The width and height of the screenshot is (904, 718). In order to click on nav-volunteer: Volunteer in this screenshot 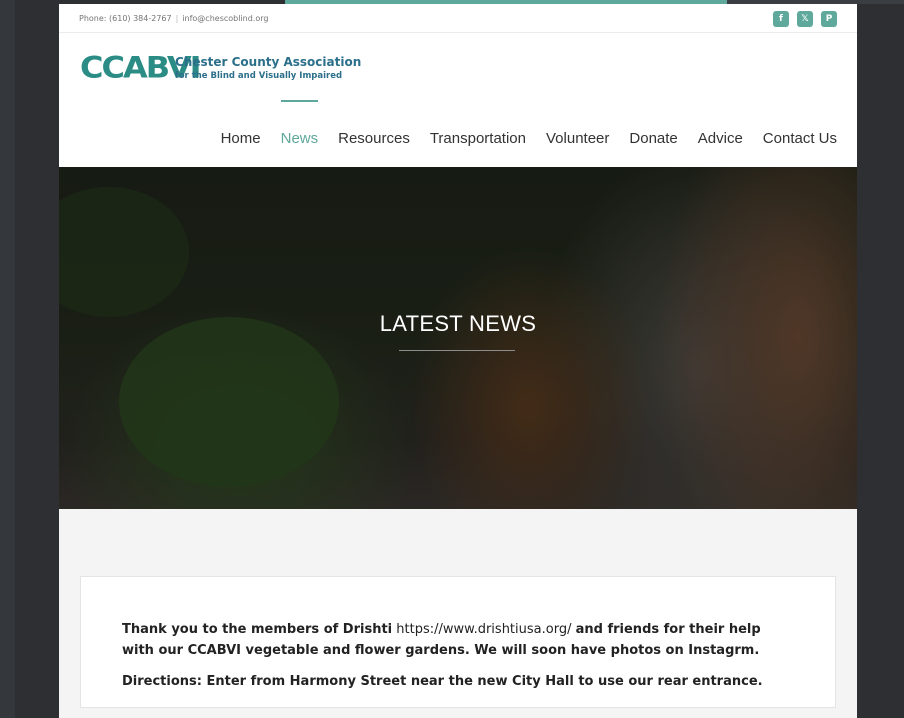, I will do `click(577, 138)`.